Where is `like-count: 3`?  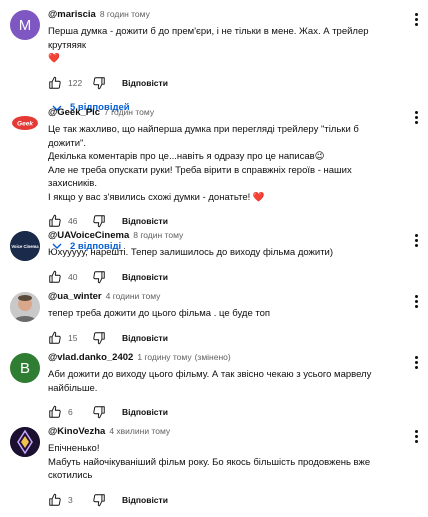
like-count: 3 is located at coordinates (70, 499).